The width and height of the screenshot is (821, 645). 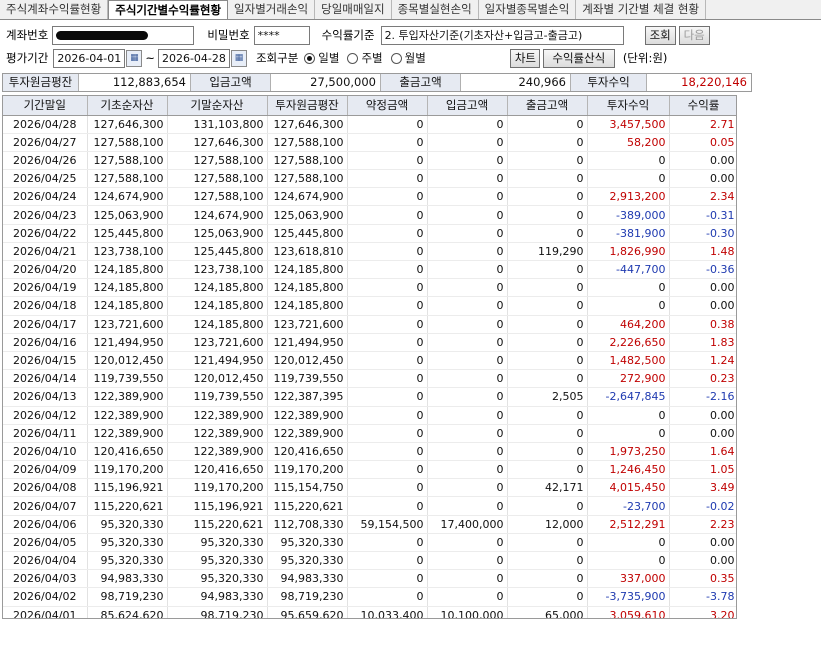 What do you see at coordinates (193, 58) in the screenshot?
I see `date-to-field: 2026-04-28` at bounding box center [193, 58].